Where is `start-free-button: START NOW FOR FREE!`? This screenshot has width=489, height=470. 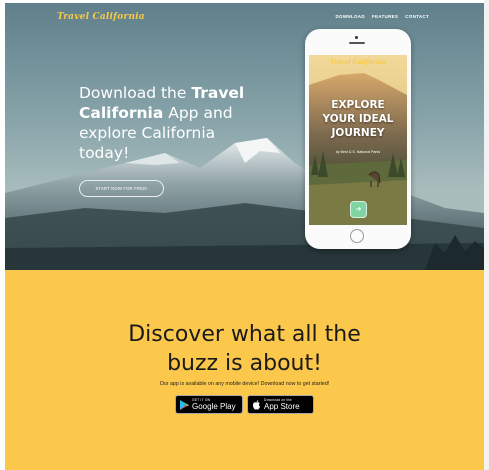
start-free-button: START NOW FOR FREE! is located at coordinates (121, 188).